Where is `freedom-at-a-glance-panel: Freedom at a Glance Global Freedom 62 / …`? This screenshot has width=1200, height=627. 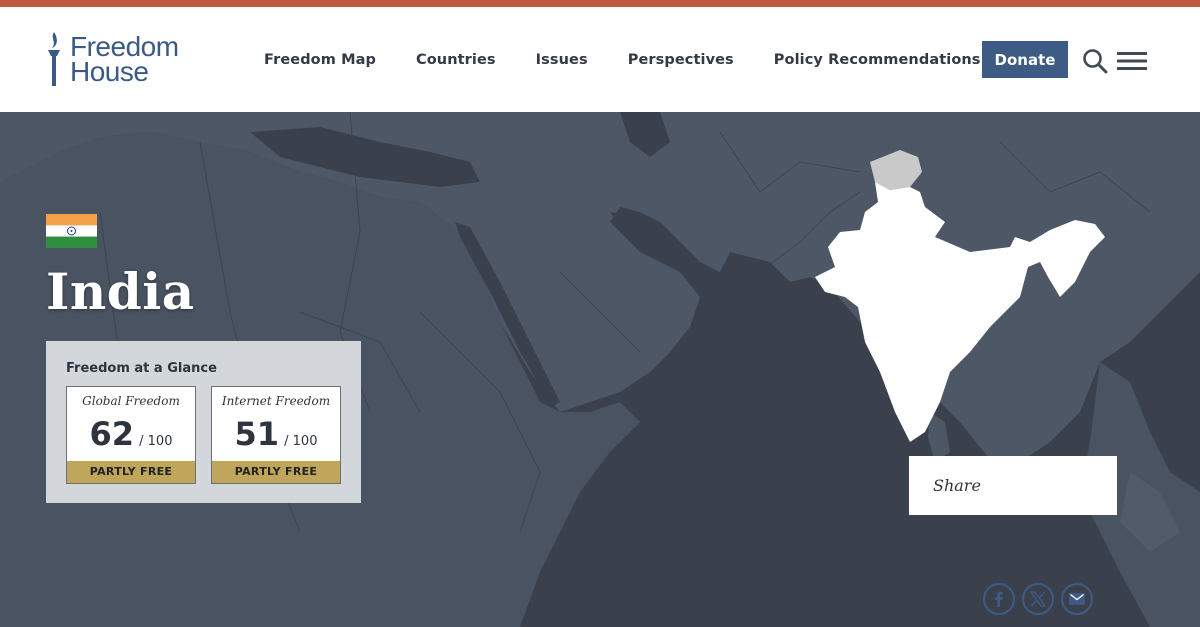 freedom-at-a-glance-panel: Freedom at a Glance Global Freedom 62 / … is located at coordinates (203, 422).